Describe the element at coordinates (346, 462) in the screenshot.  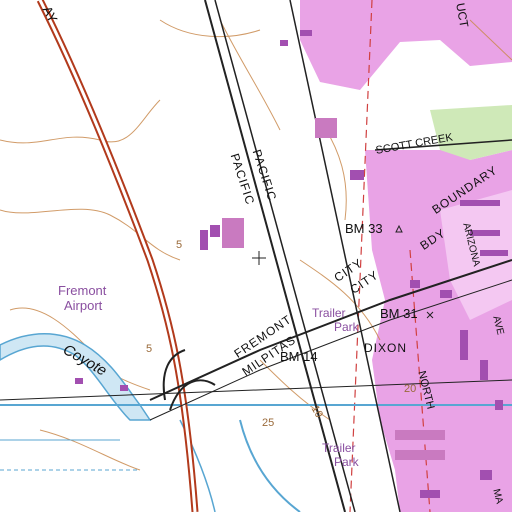
I see `trailer-park-label-2b: Park` at that location.